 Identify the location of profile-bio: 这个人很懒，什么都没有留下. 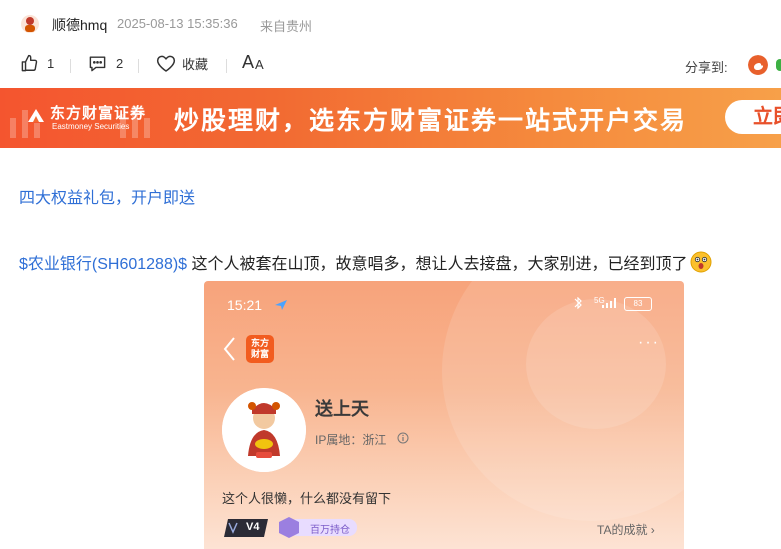
(307, 498).